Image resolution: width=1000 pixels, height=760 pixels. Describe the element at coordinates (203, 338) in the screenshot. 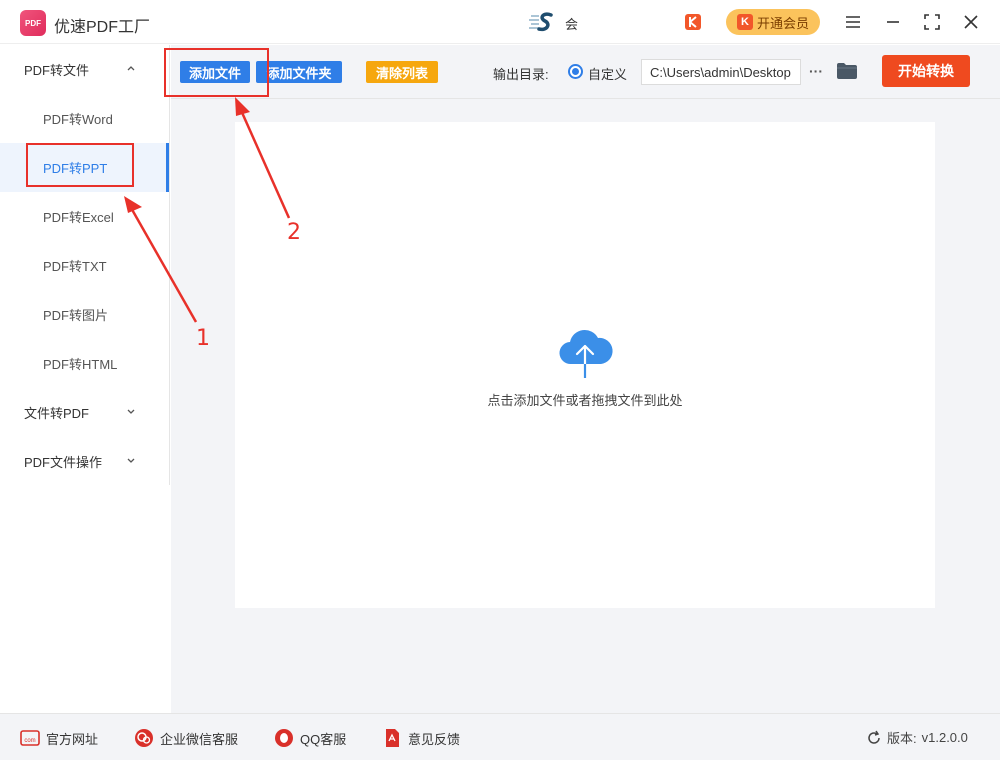

I see `annotation-number-1: 1` at that location.